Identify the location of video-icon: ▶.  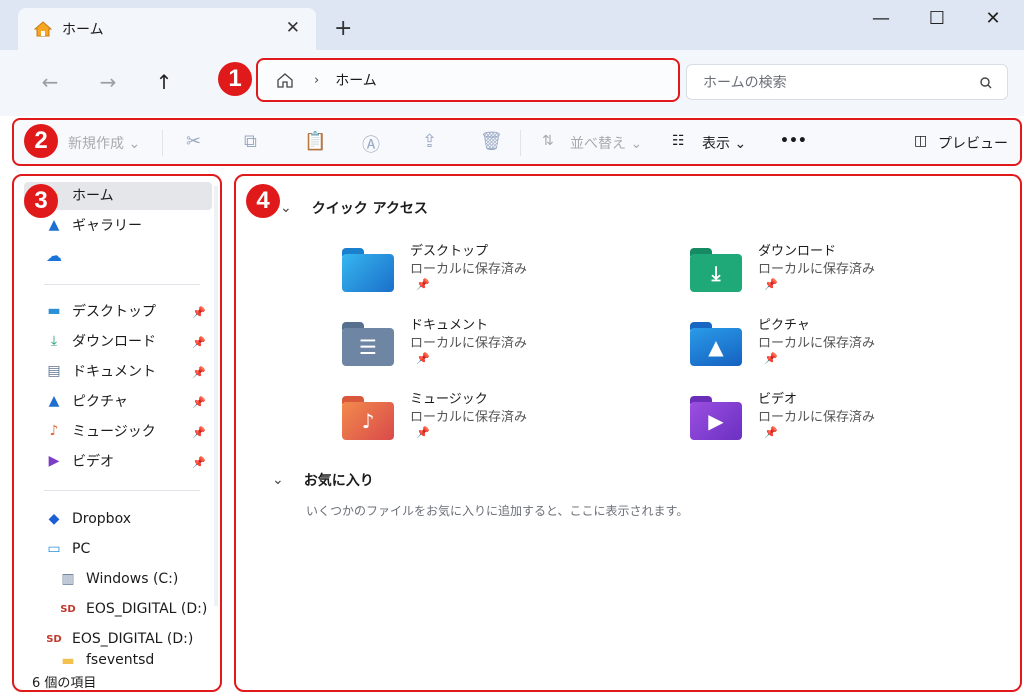
(54, 461).